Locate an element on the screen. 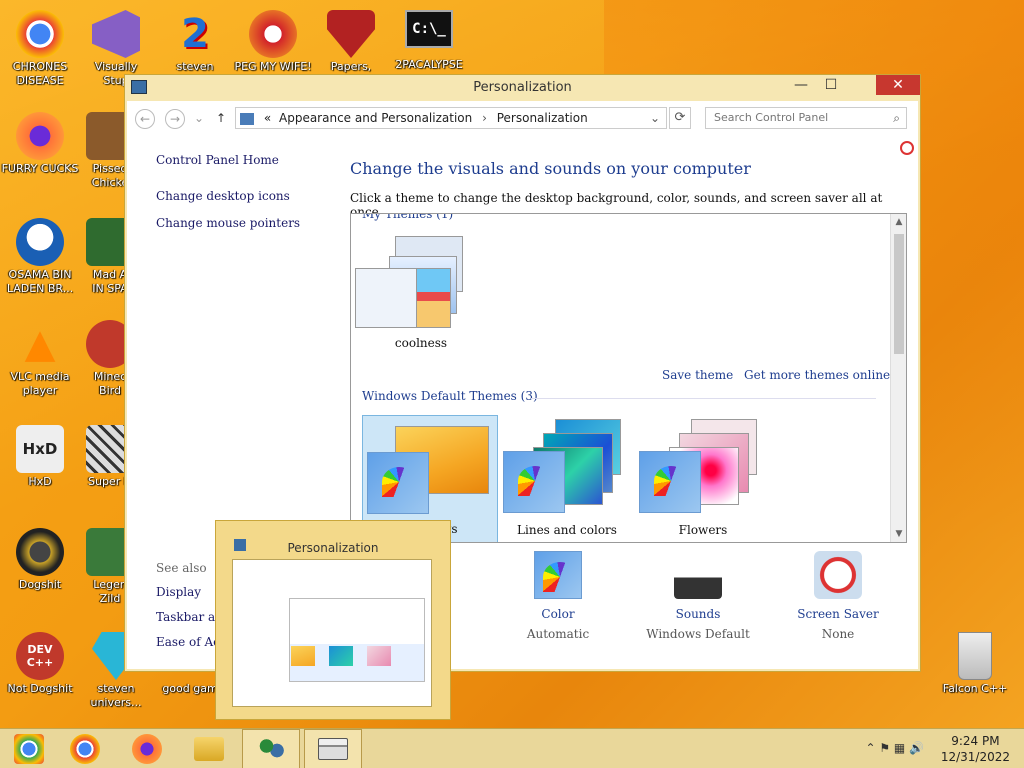 The image size is (1024, 768). search-icon: ⌕ is located at coordinates (896, 118).